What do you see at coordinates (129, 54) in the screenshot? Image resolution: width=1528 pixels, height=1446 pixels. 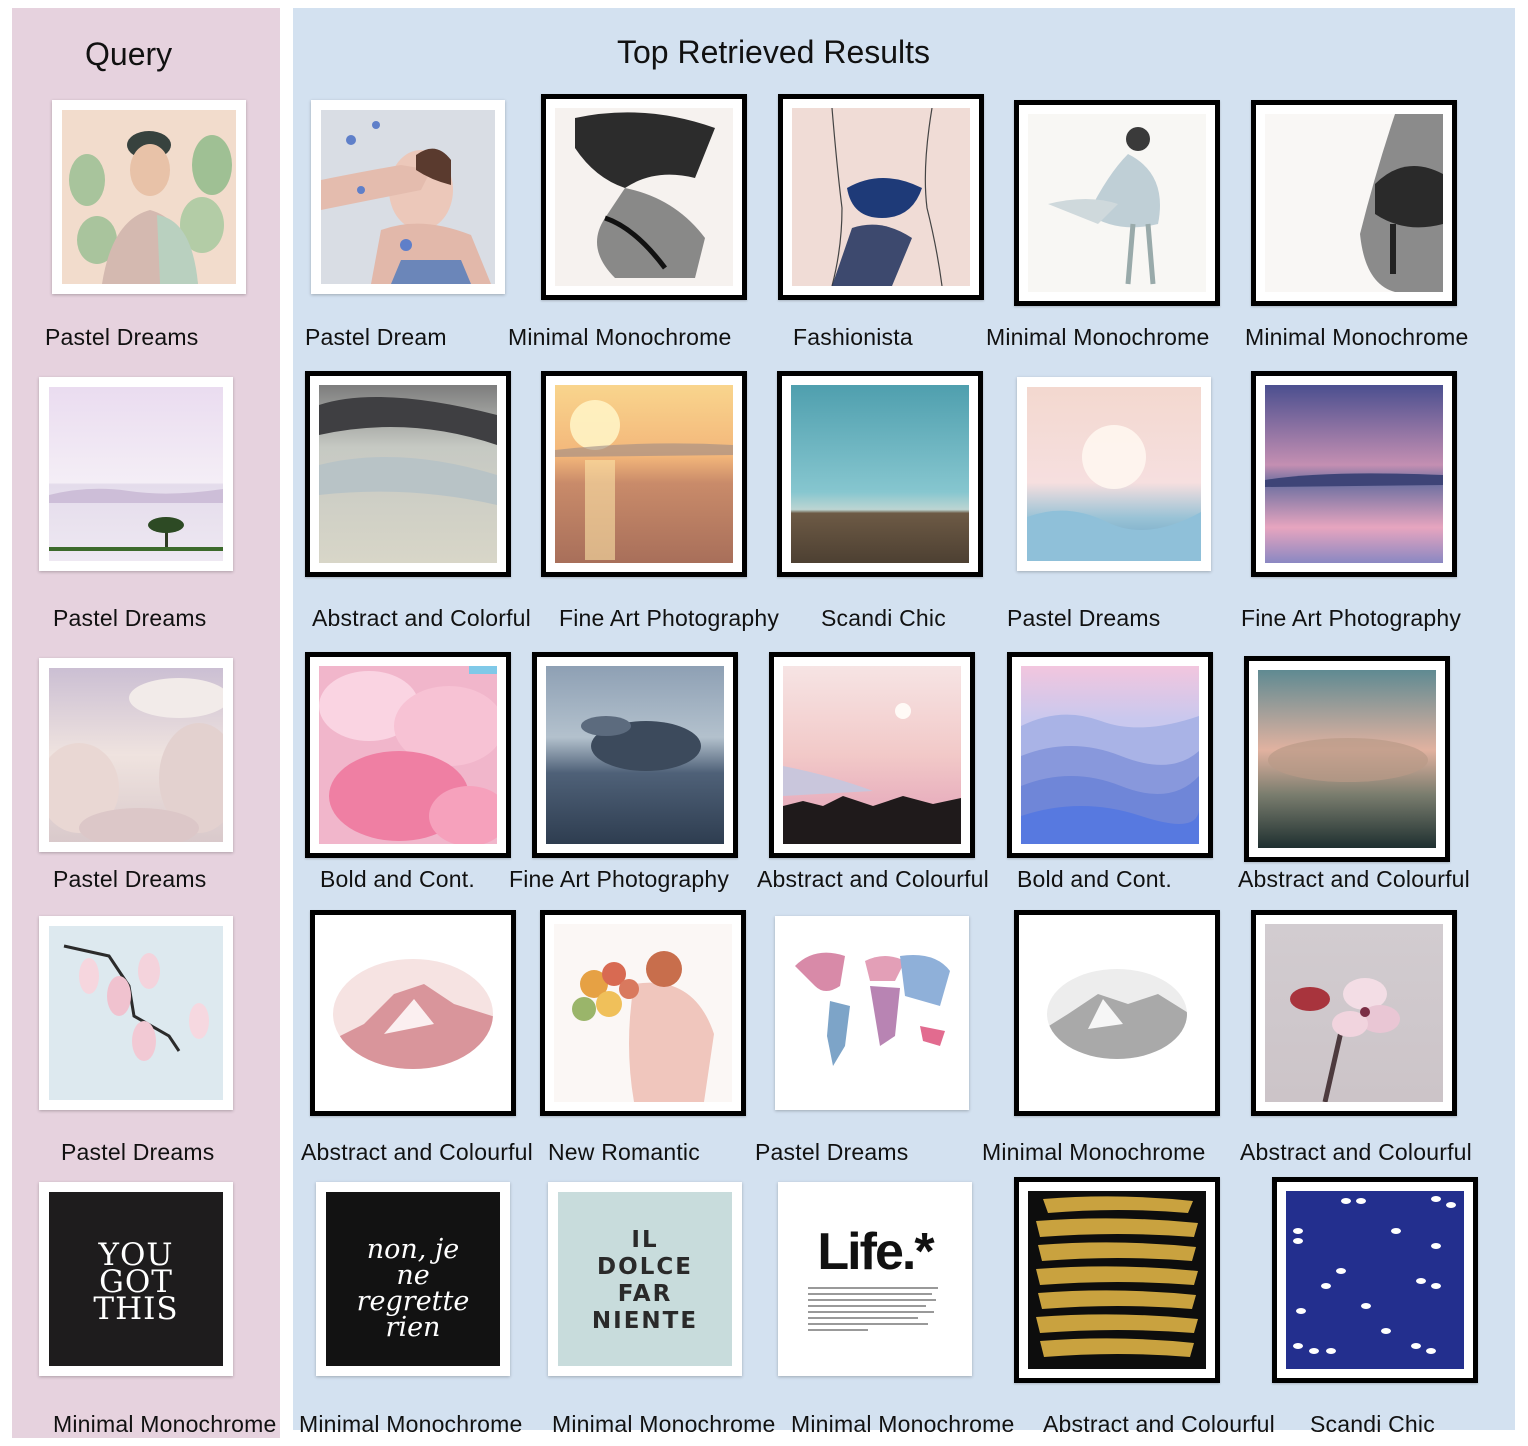 I see `query-heading: Query` at bounding box center [129, 54].